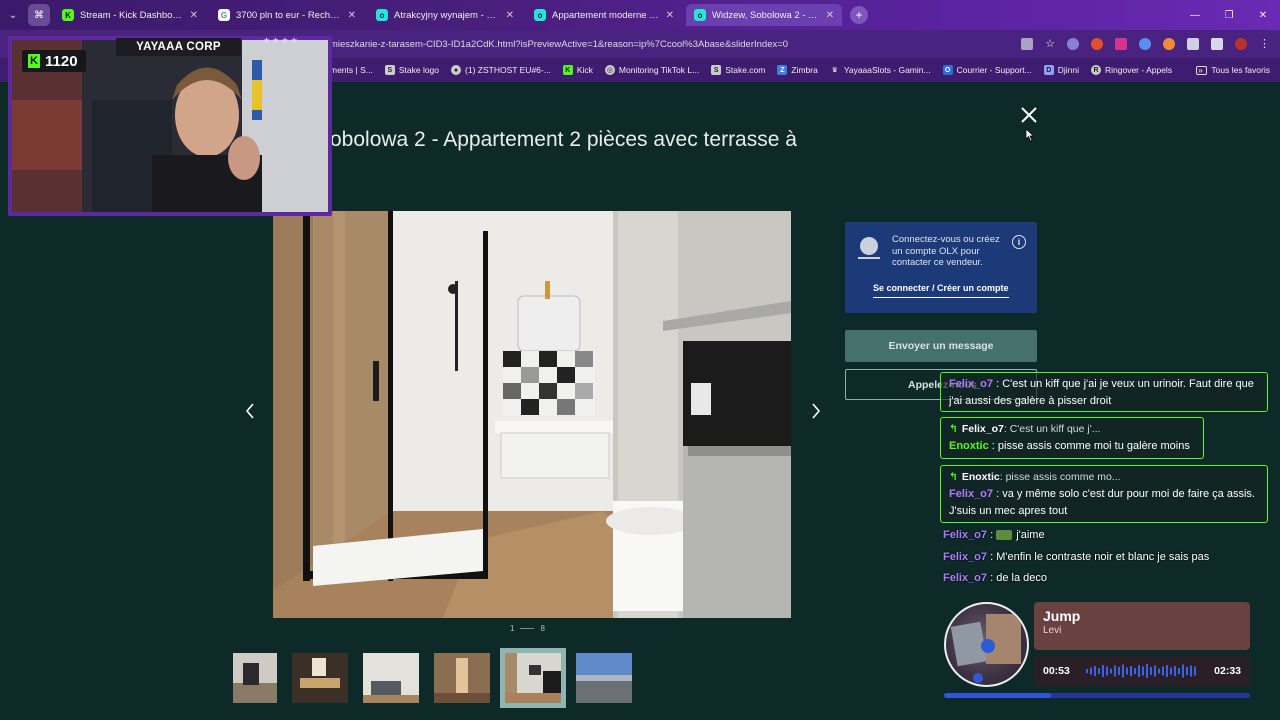  I want to click on tab-google-search: G 3700 pln to eur - Recherche Go ✕, so click(287, 15).